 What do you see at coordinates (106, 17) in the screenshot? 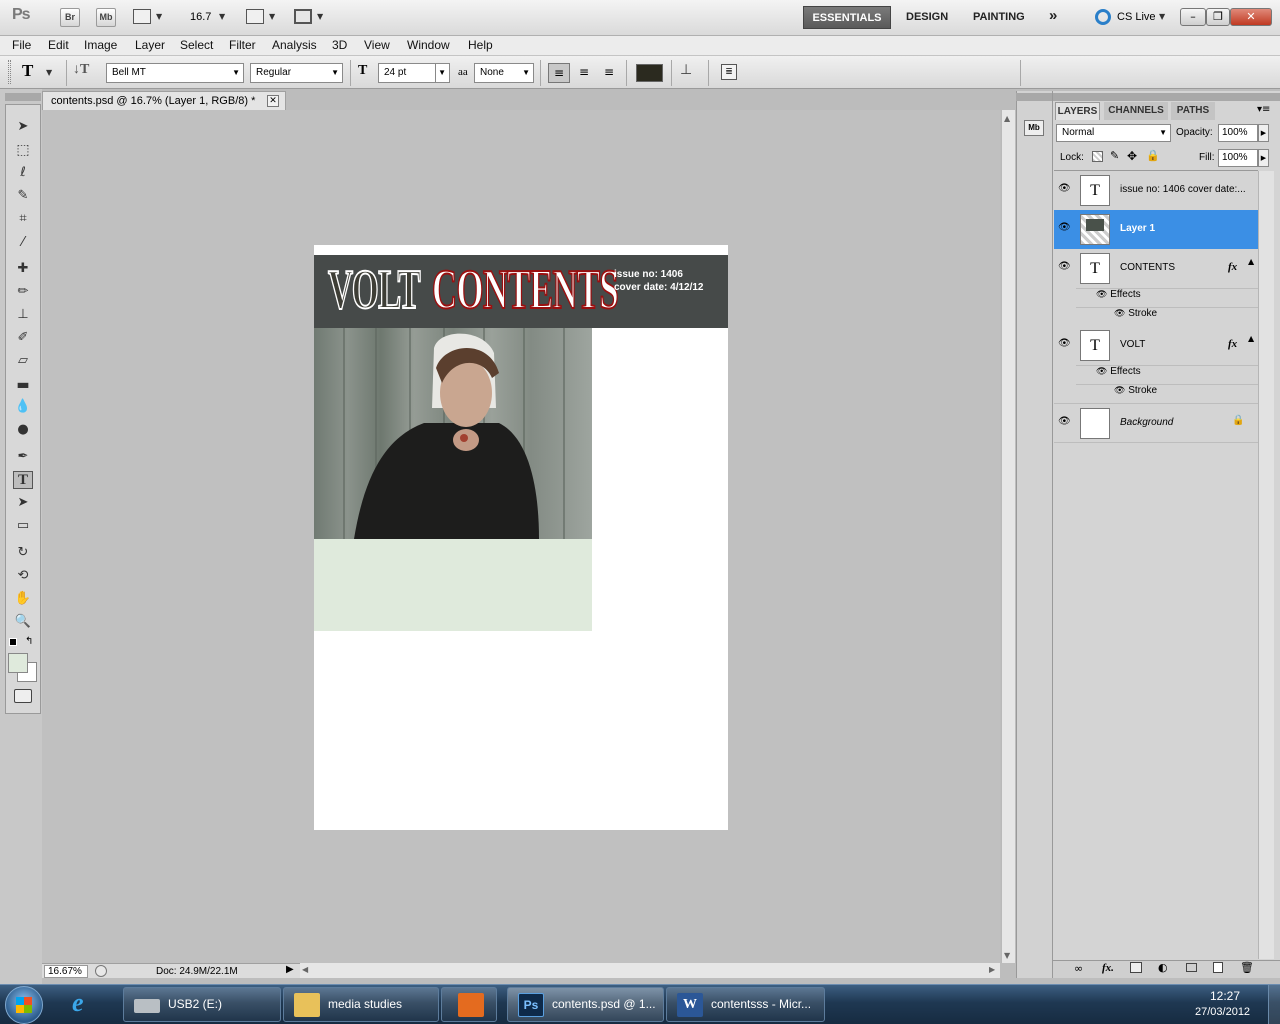
I see `mini-bridge-button: Mb` at bounding box center [106, 17].